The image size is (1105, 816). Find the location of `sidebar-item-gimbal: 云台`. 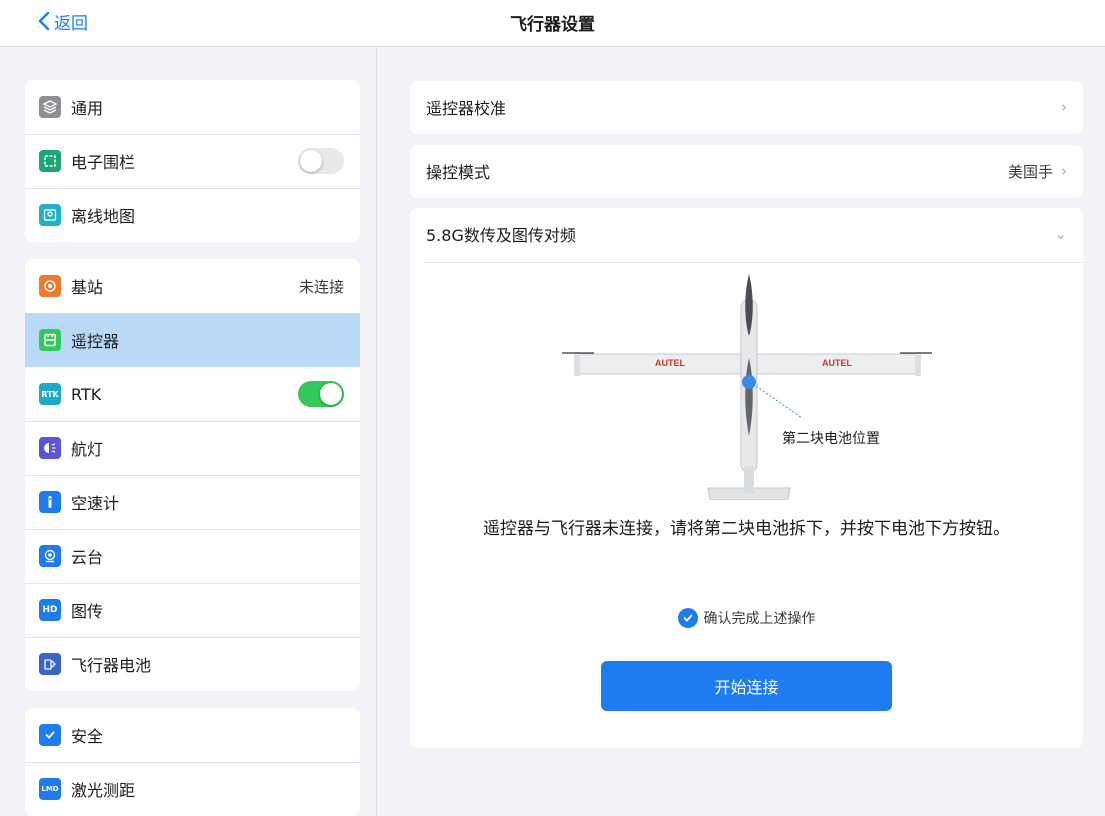

sidebar-item-gimbal: 云台 is located at coordinates (192, 556).